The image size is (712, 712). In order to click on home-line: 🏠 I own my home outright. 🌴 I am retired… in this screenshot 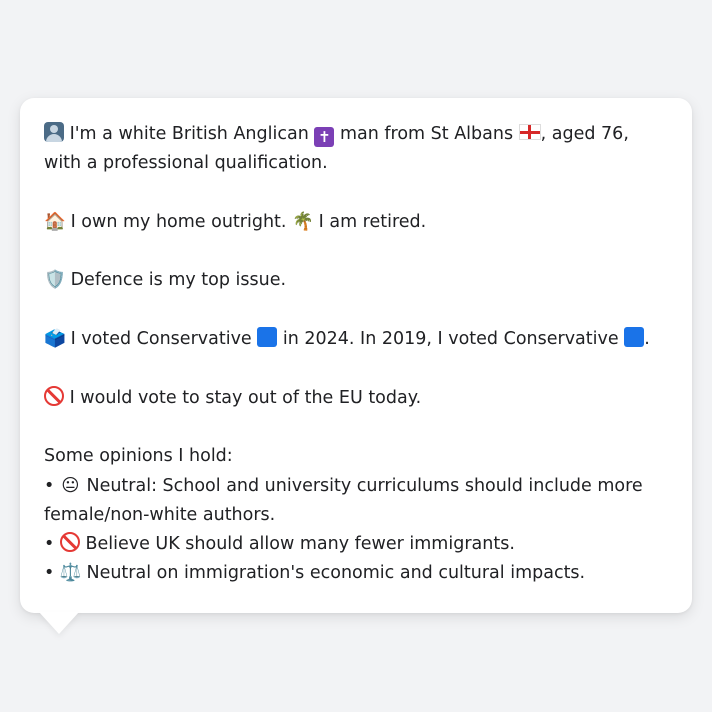, I will do `click(356, 222)`.